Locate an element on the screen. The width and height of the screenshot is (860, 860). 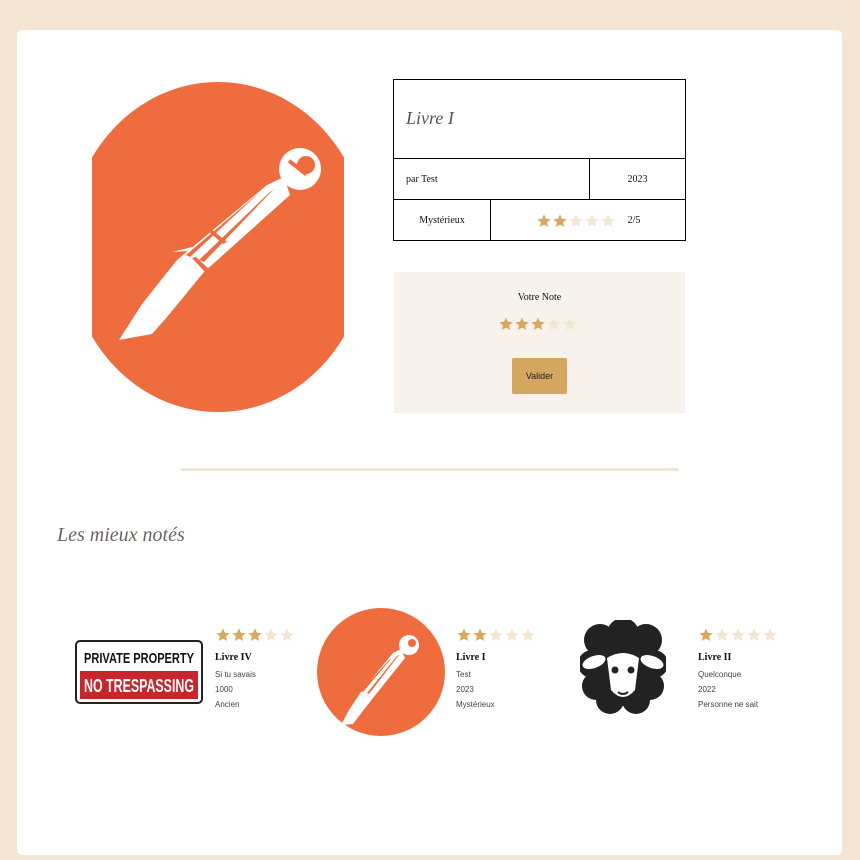
sign-line-2: NO TRESPASSING is located at coordinates (139, 686).